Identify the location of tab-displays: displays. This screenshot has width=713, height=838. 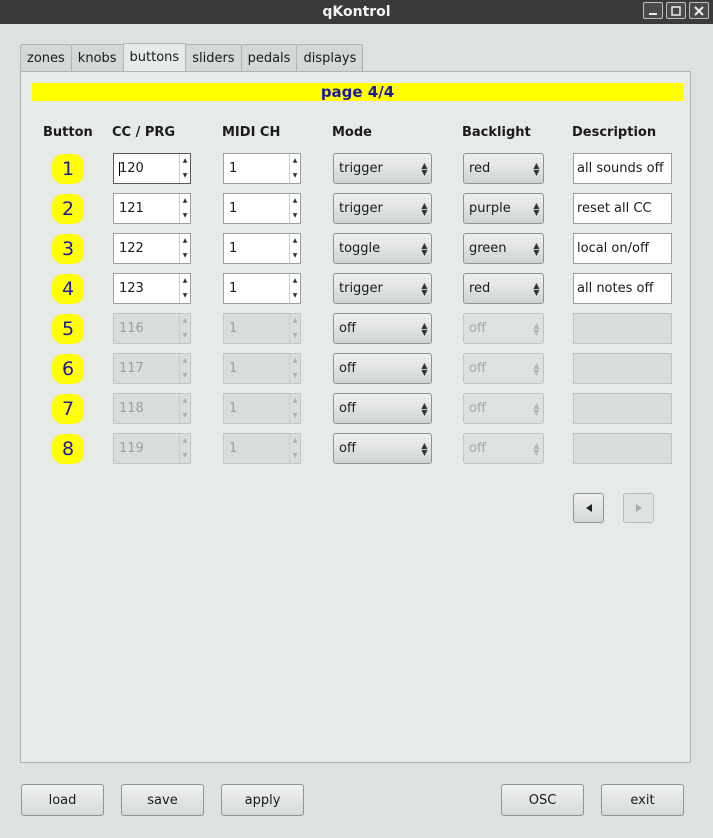
(330, 57).